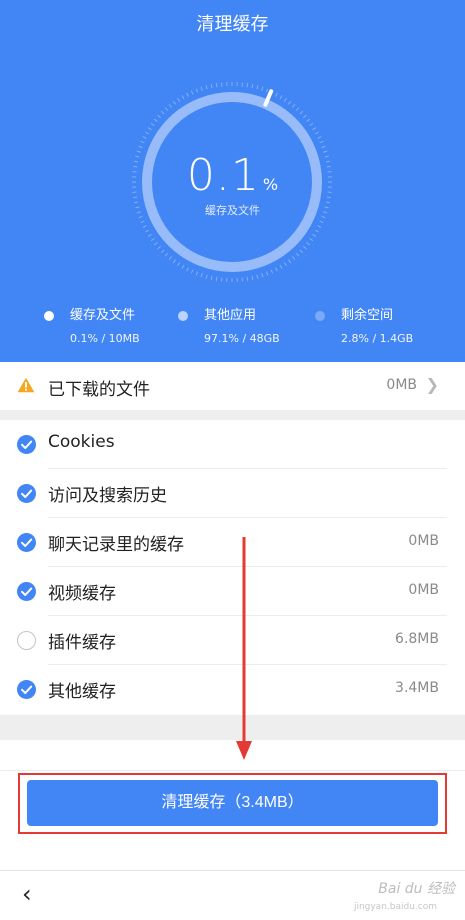 This screenshot has width=465, height=920. What do you see at coordinates (99, 390) in the screenshot?
I see `downloaded-files-label: 已下载的文件` at bounding box center [99, 390].